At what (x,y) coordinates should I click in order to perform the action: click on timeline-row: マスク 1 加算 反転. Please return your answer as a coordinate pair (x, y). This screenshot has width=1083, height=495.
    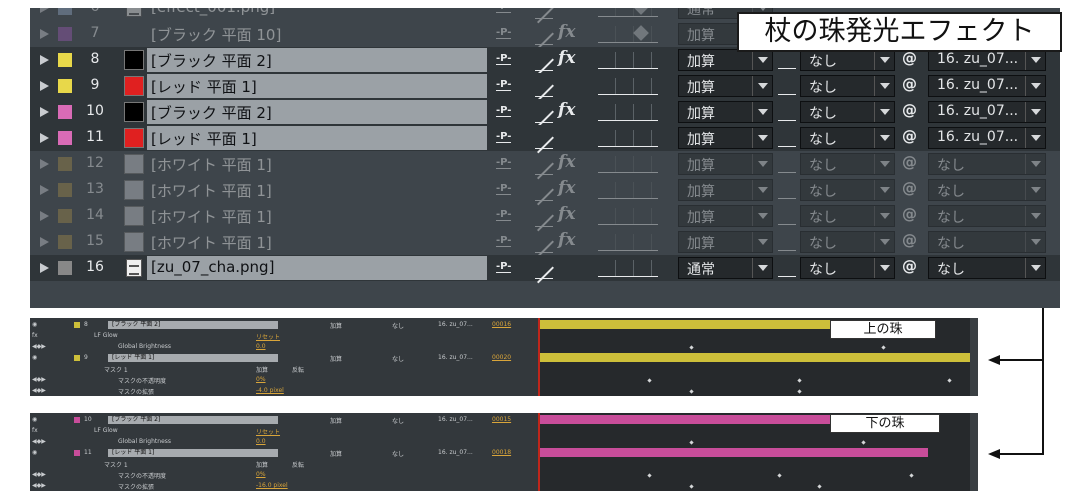
    Looking at the image, I should click on (284, 369).